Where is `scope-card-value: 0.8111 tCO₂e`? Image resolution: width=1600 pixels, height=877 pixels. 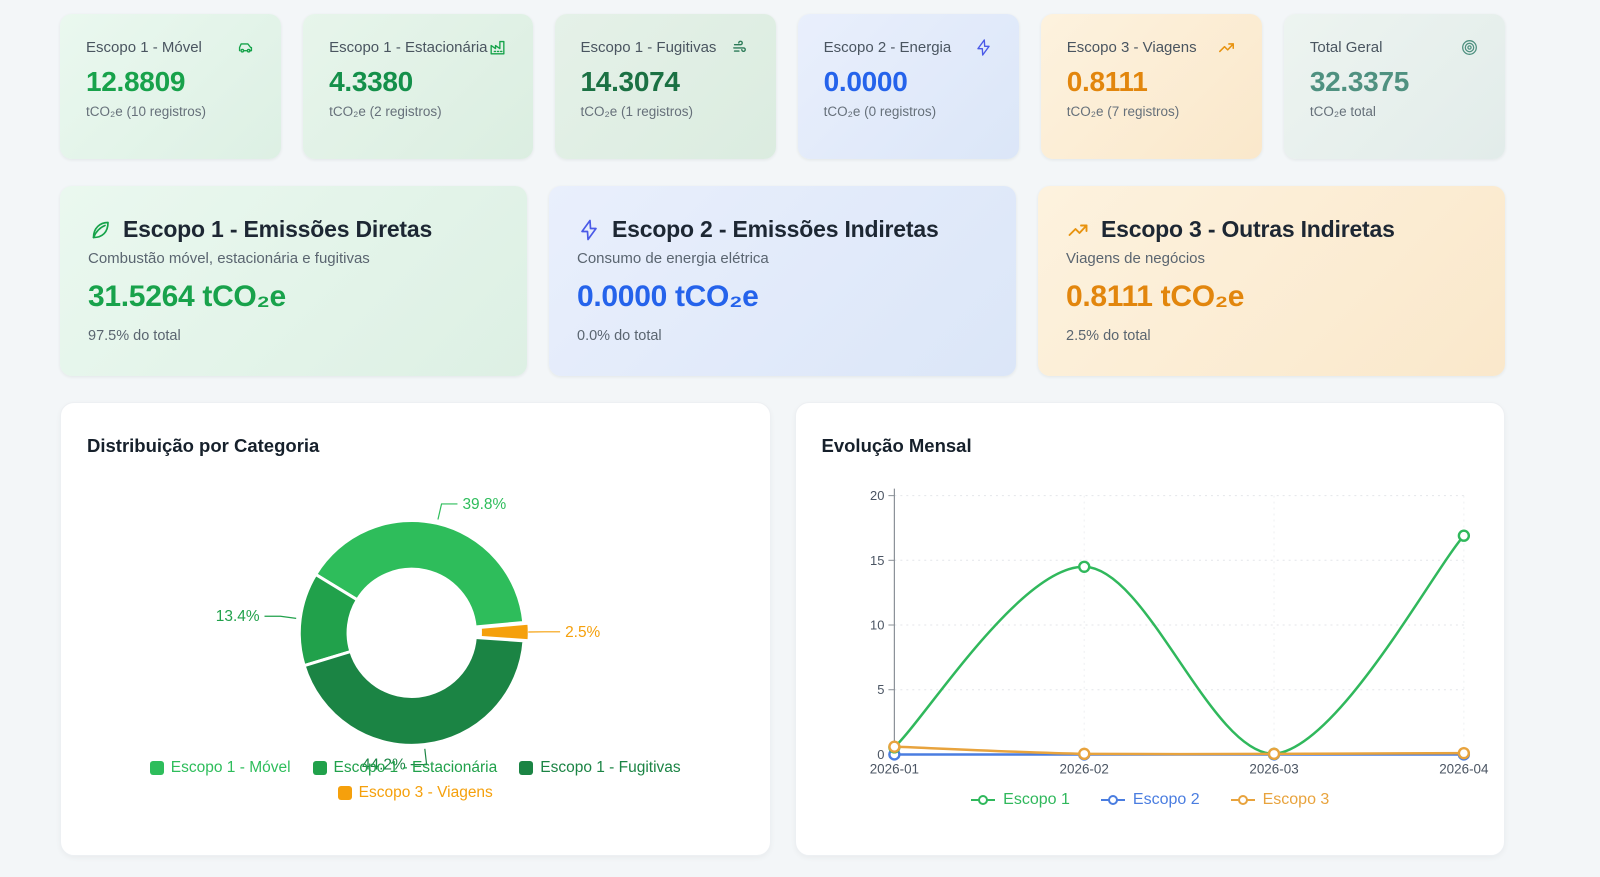 scope-card-value: 0.8111 tCO₂e is located at coordinates (1155, 296).